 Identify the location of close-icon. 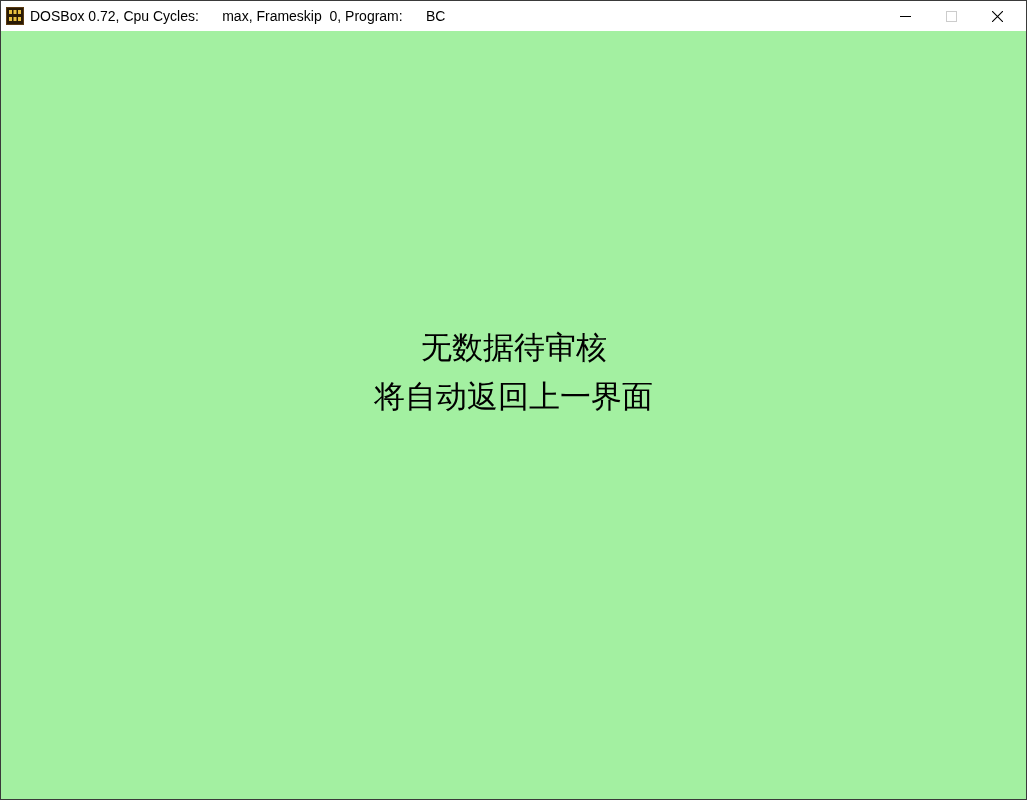
(997, 16).